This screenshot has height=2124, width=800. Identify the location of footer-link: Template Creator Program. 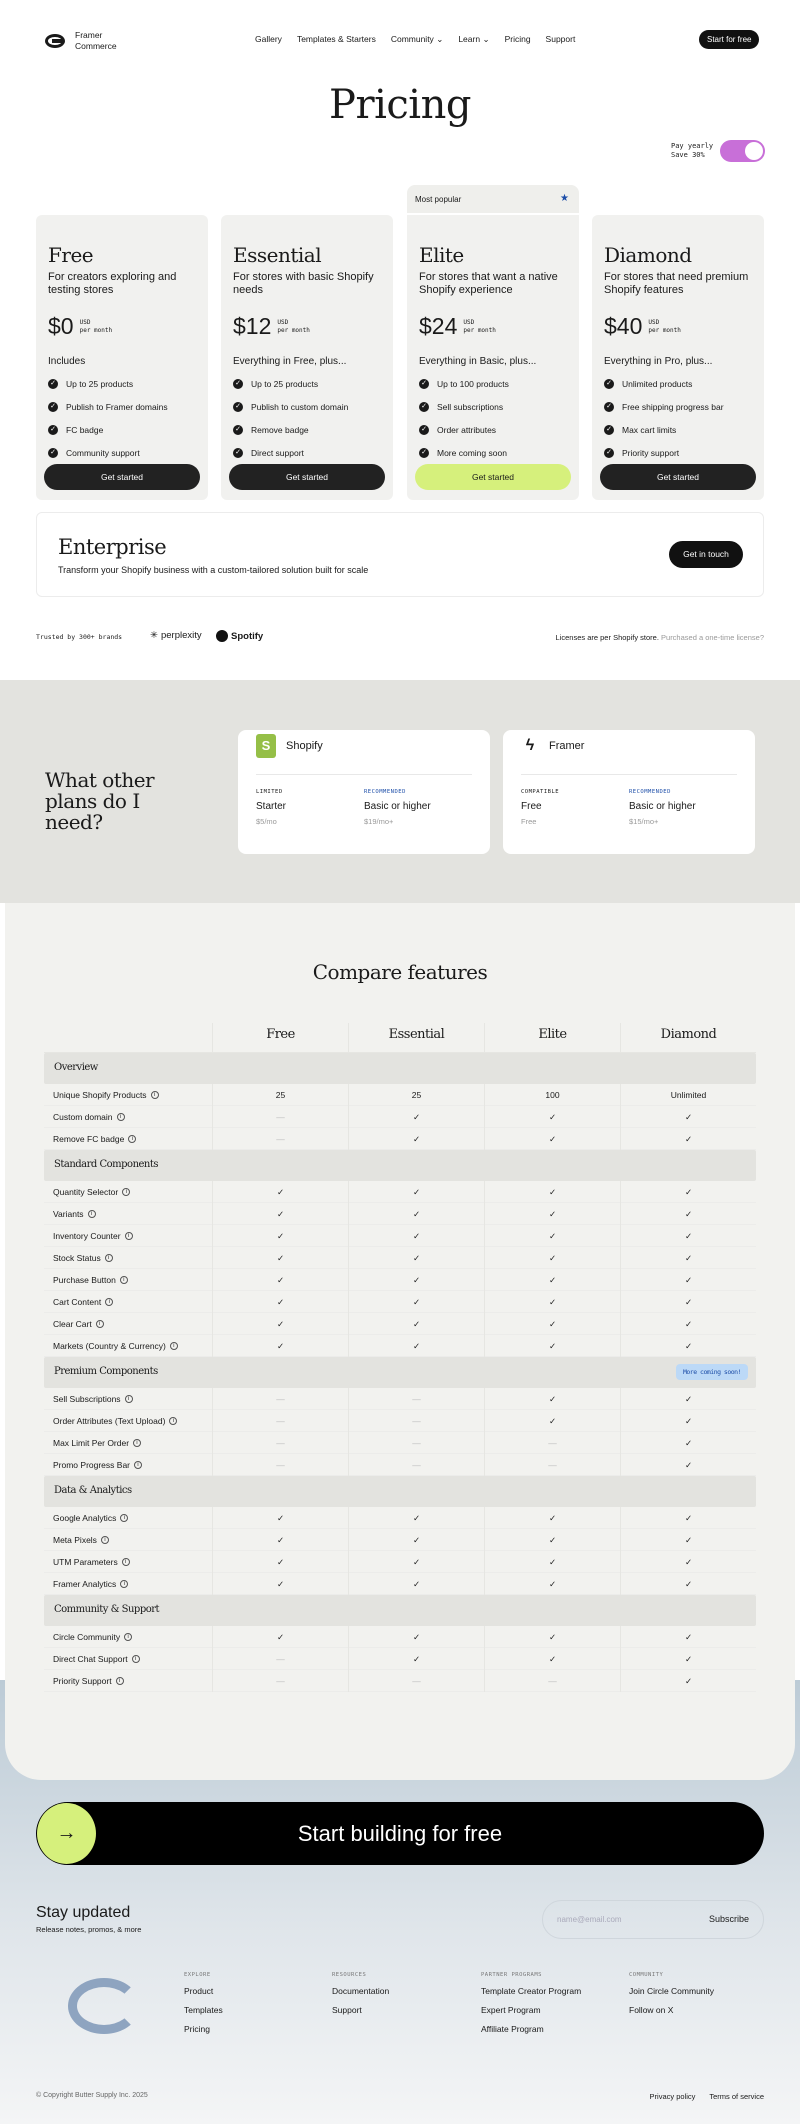
(531, 1991).